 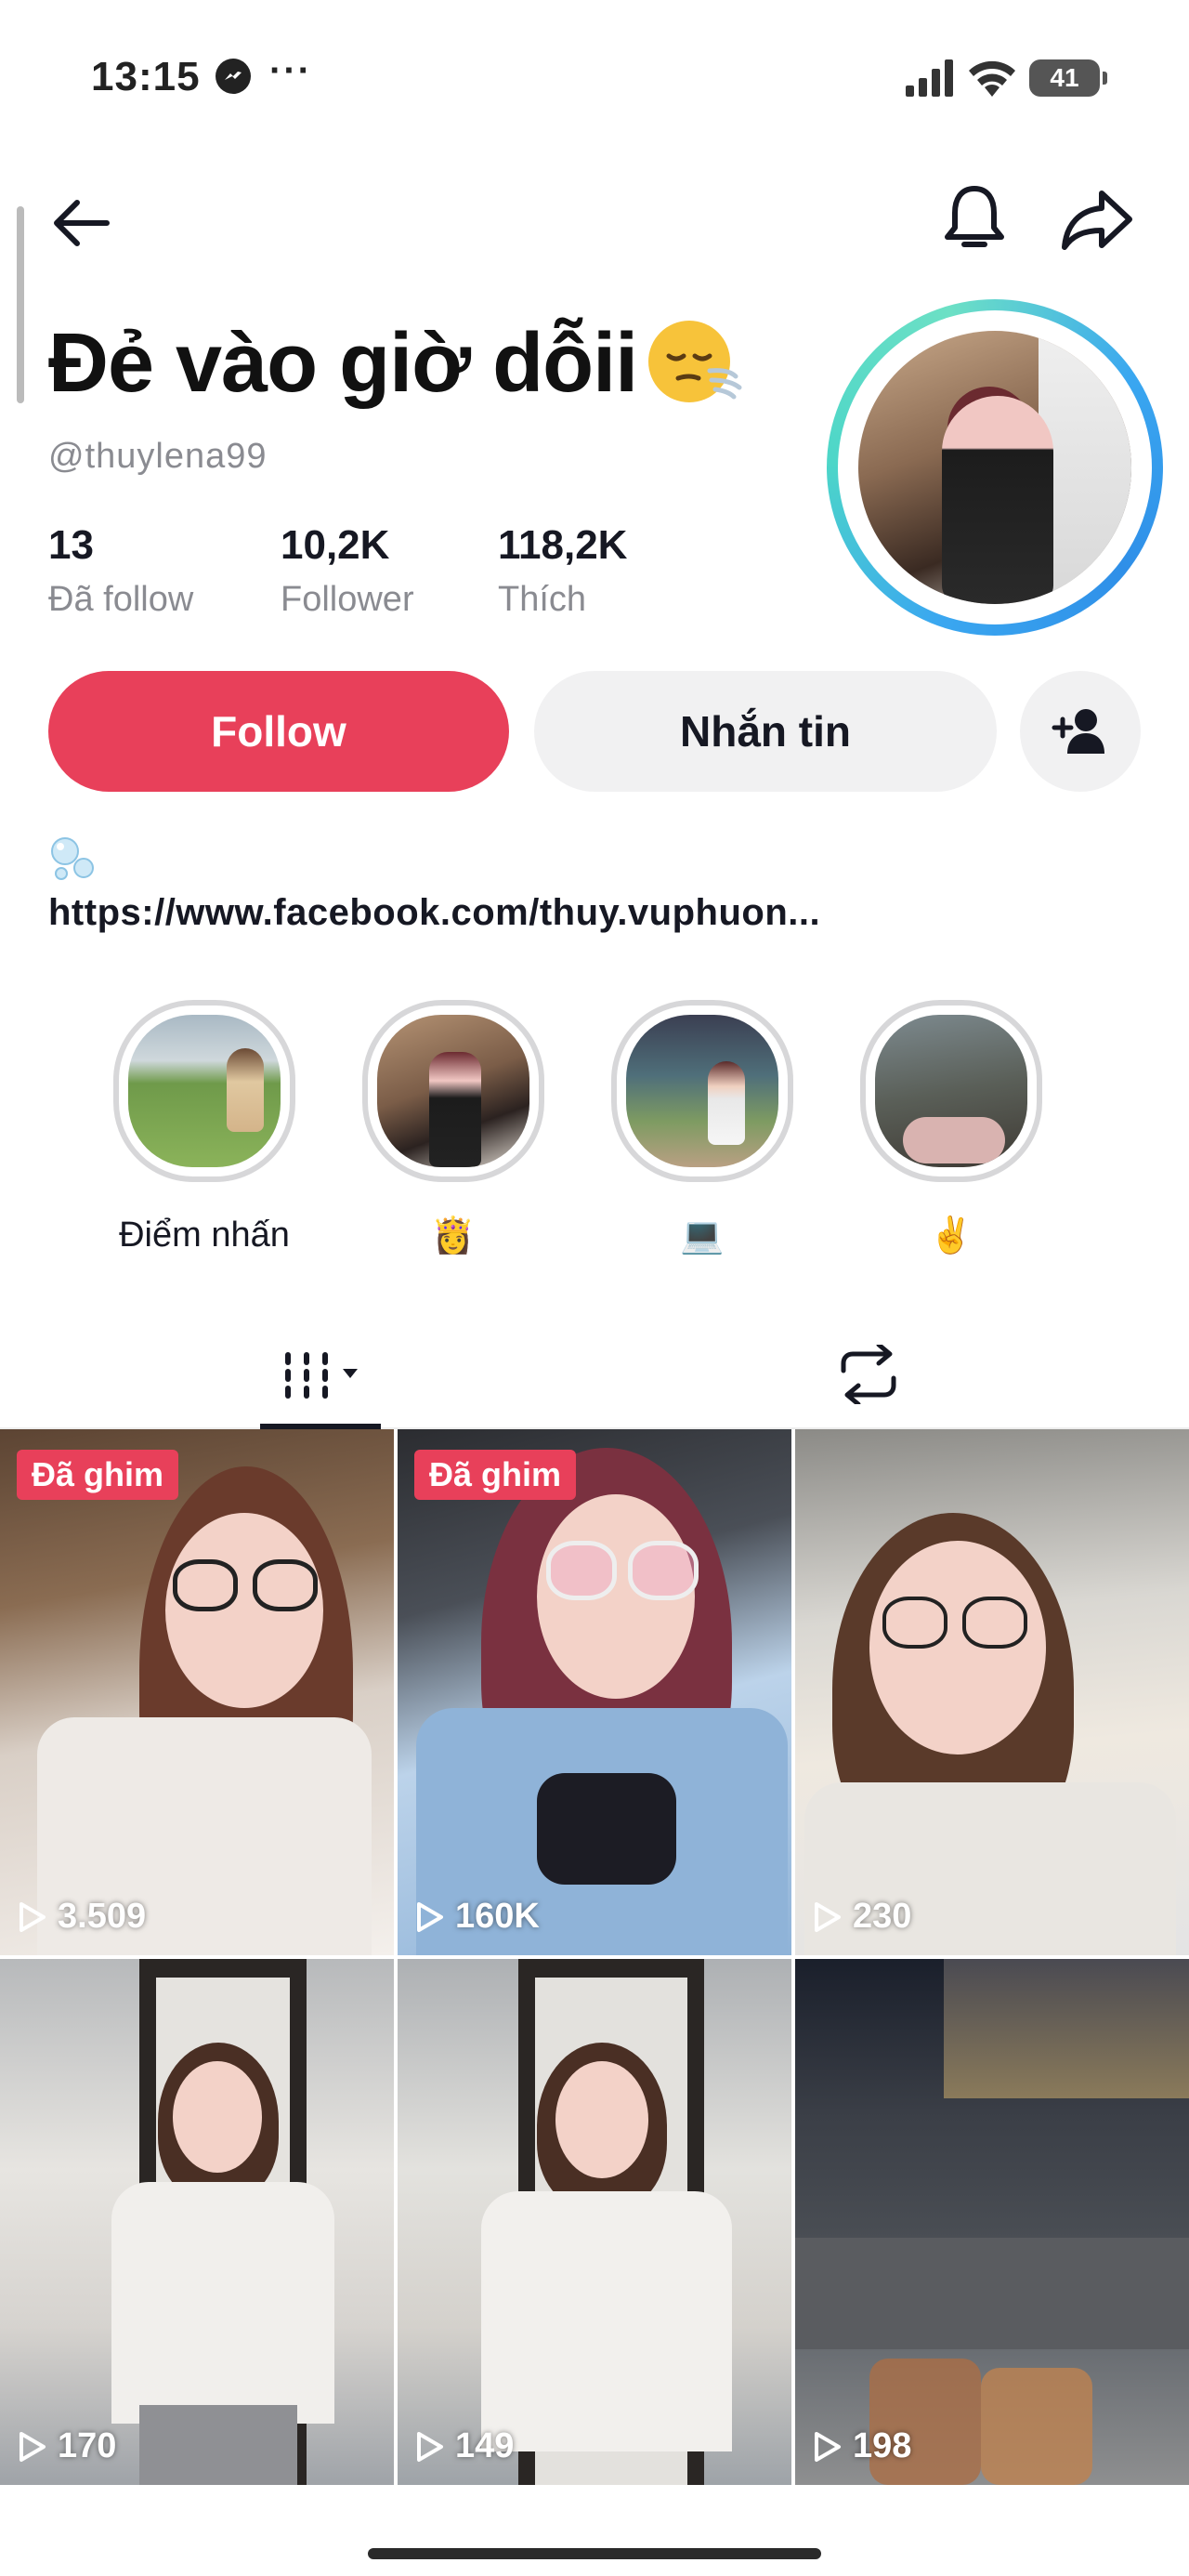 I want to click on profile-stats: 13 Đã follow 10,2K Follower 118,2K Thích, so click(x=374, y=571).